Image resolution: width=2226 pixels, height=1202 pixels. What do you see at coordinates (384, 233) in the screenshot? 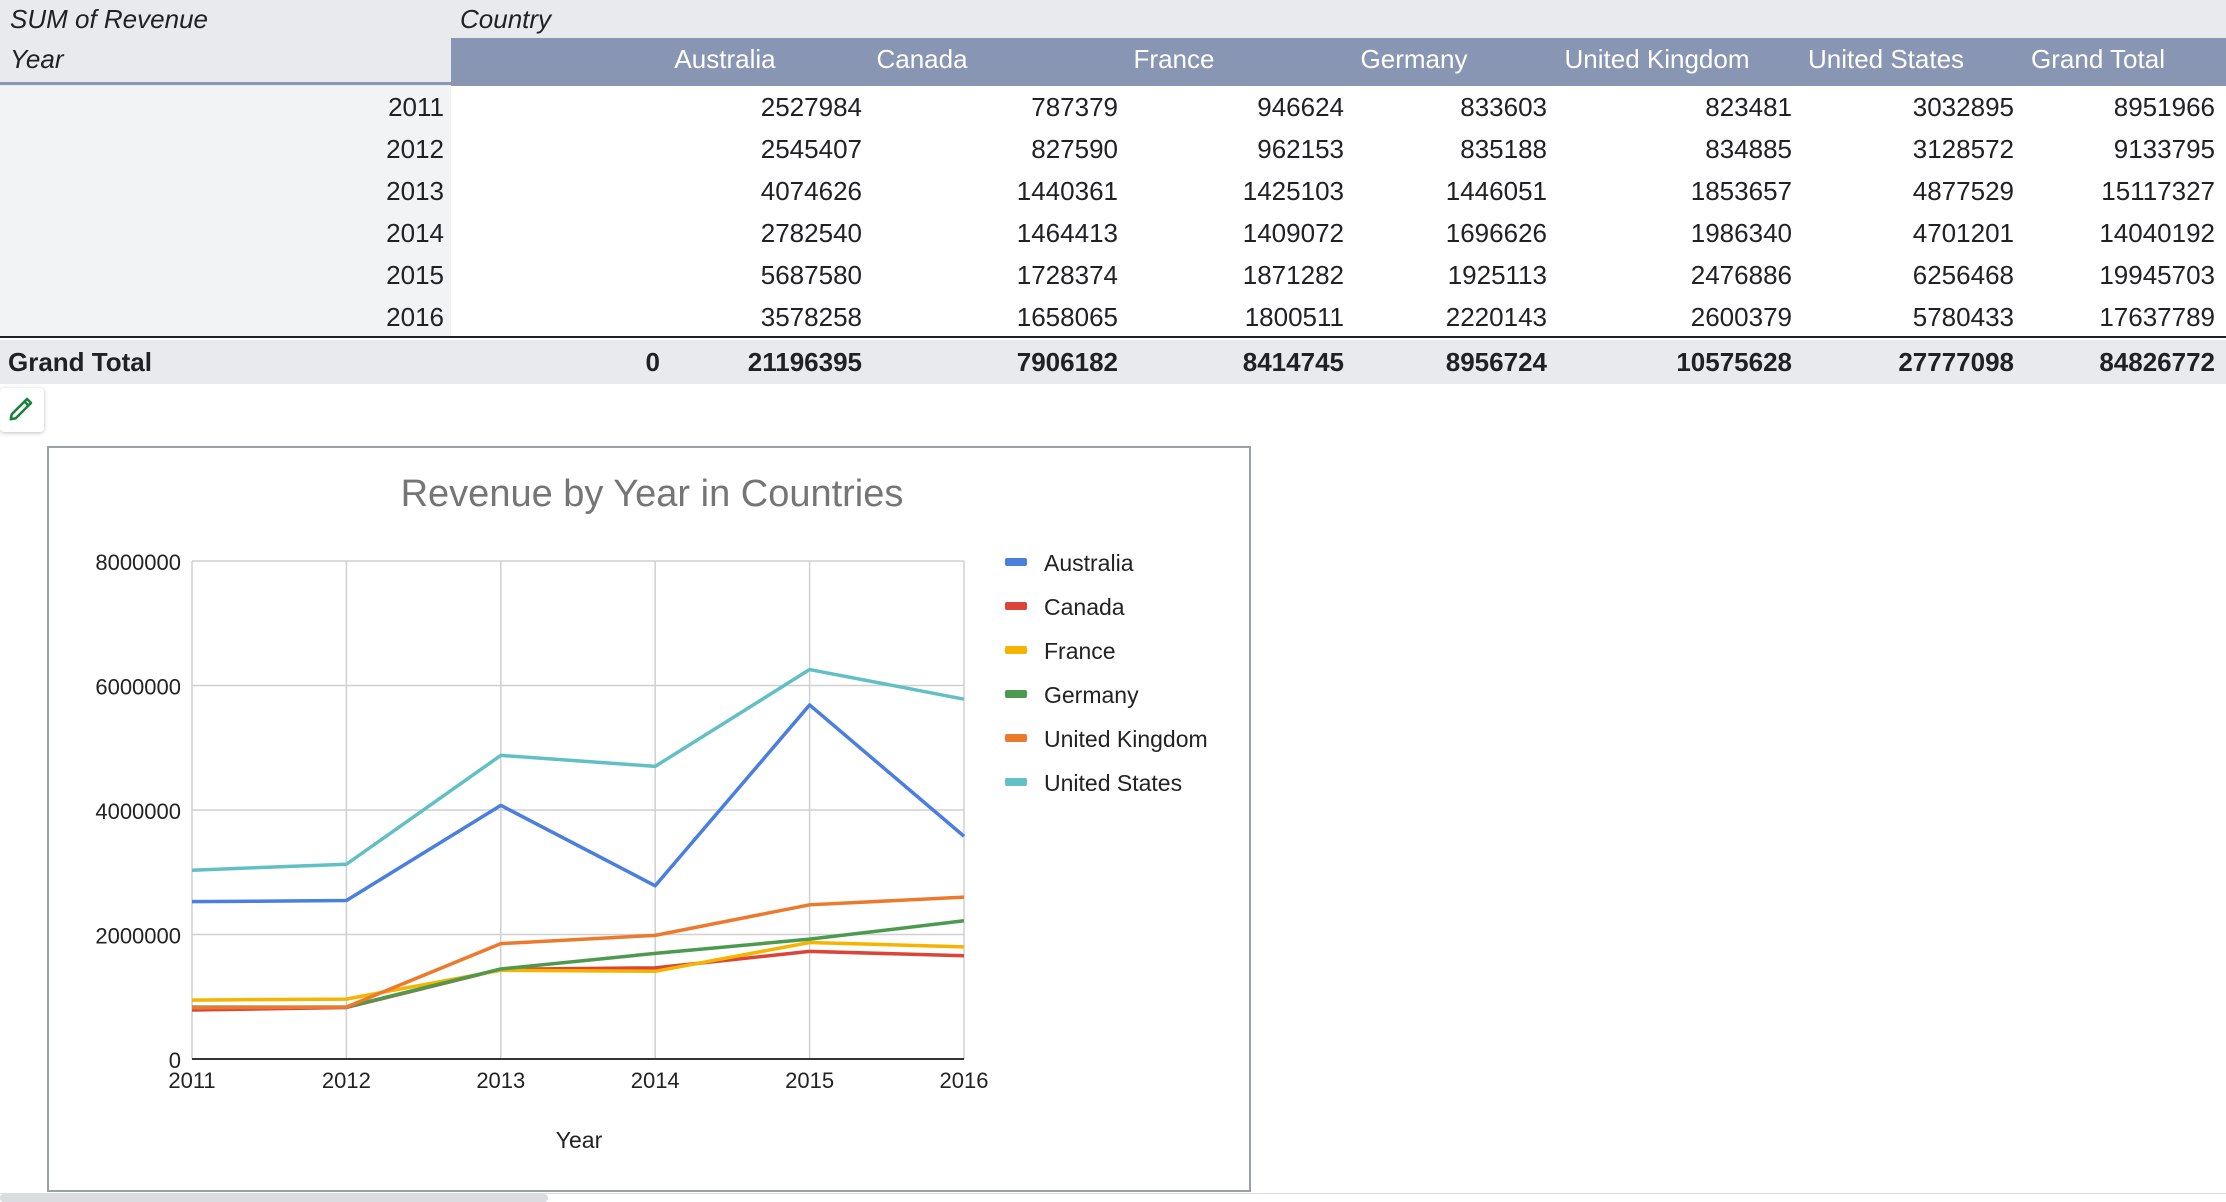
I see `row-header-year: 2014` at bounding box center [384, 233].